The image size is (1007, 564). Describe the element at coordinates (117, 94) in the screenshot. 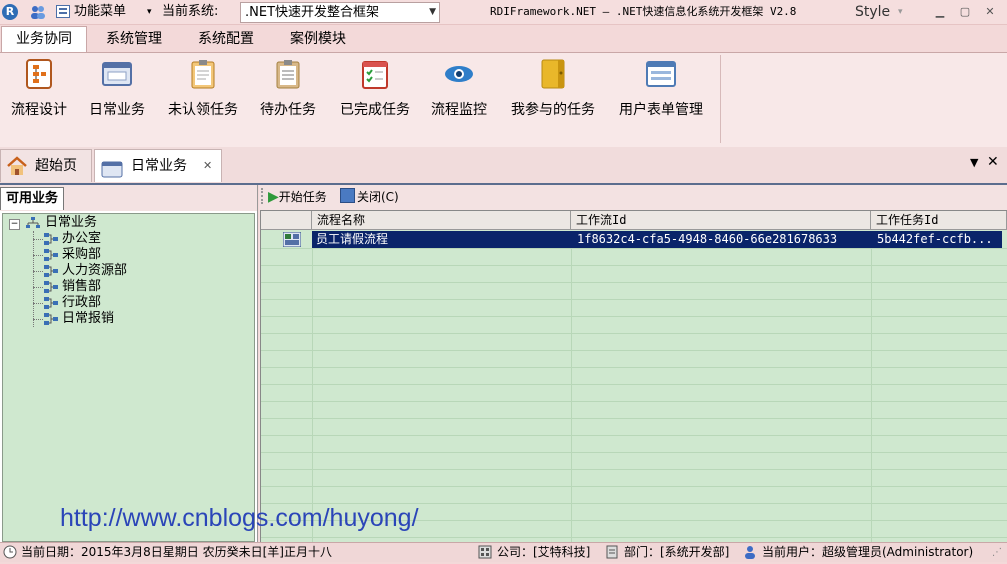

I see `daily-business-button: 日常业务` at that location.